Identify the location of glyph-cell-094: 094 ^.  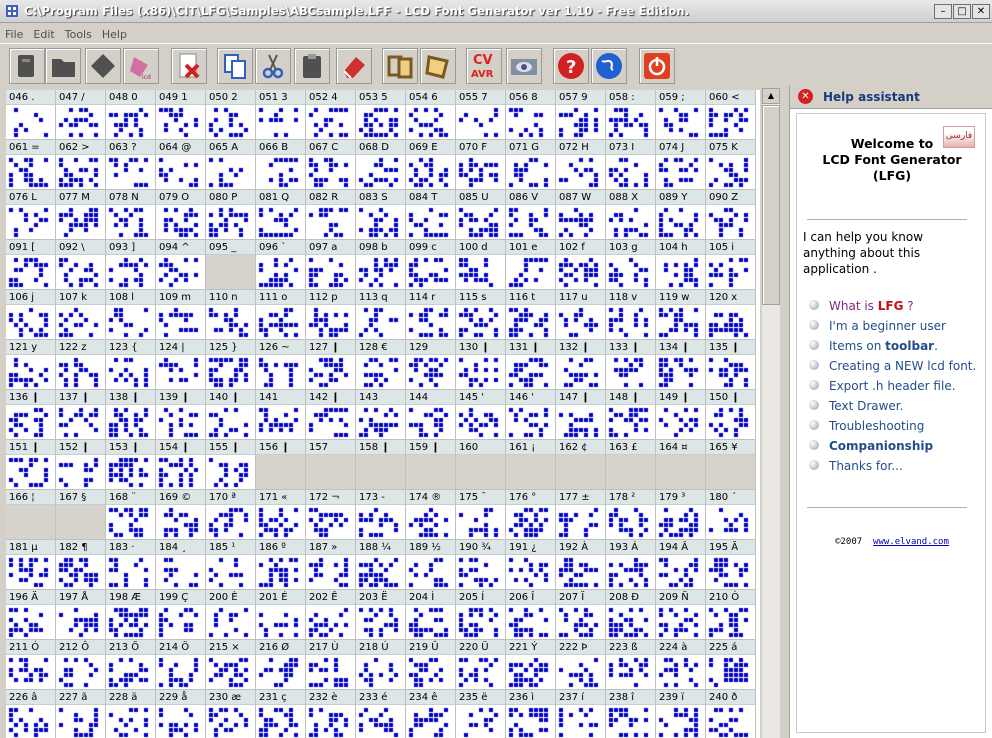
(181, 265).